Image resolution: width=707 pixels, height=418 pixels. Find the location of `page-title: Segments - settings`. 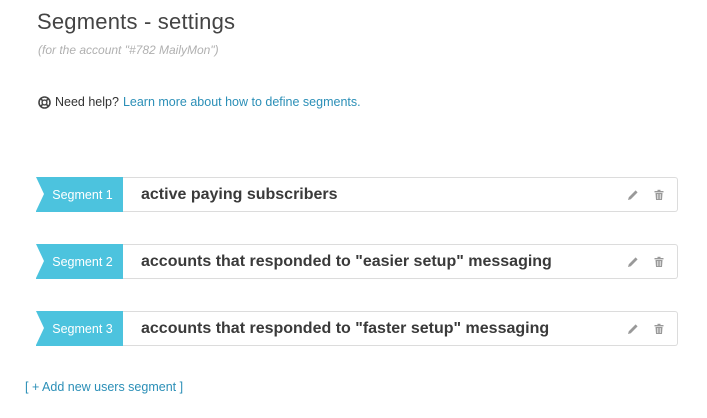

page-title: Segments - settings is located at coordinates (136, 21).